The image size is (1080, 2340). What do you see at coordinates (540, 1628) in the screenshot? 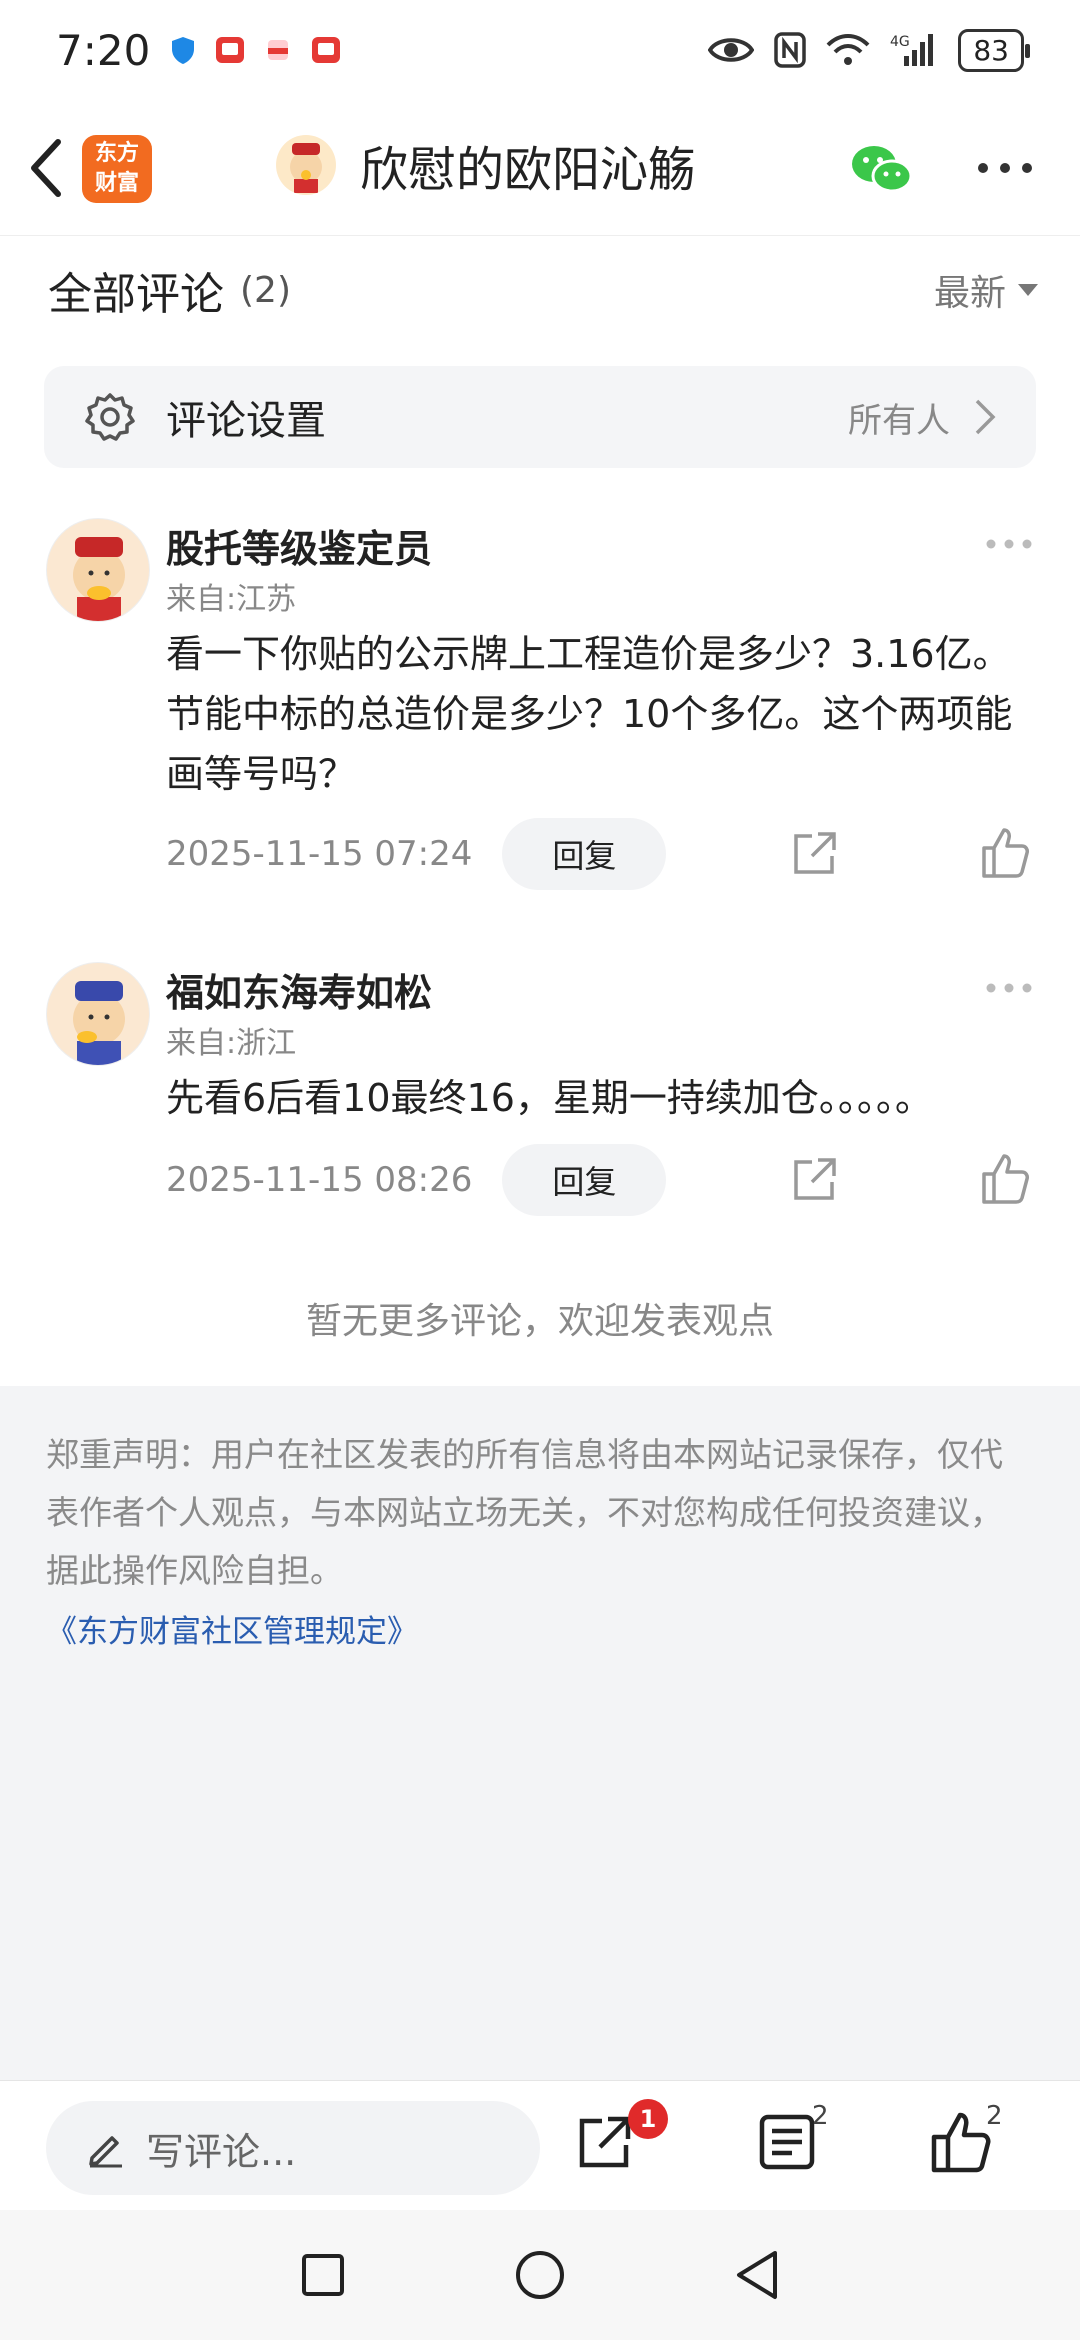
I see `community-rules-link: 《东方财富社区管理规定》` at bounding box center [540, 1628].